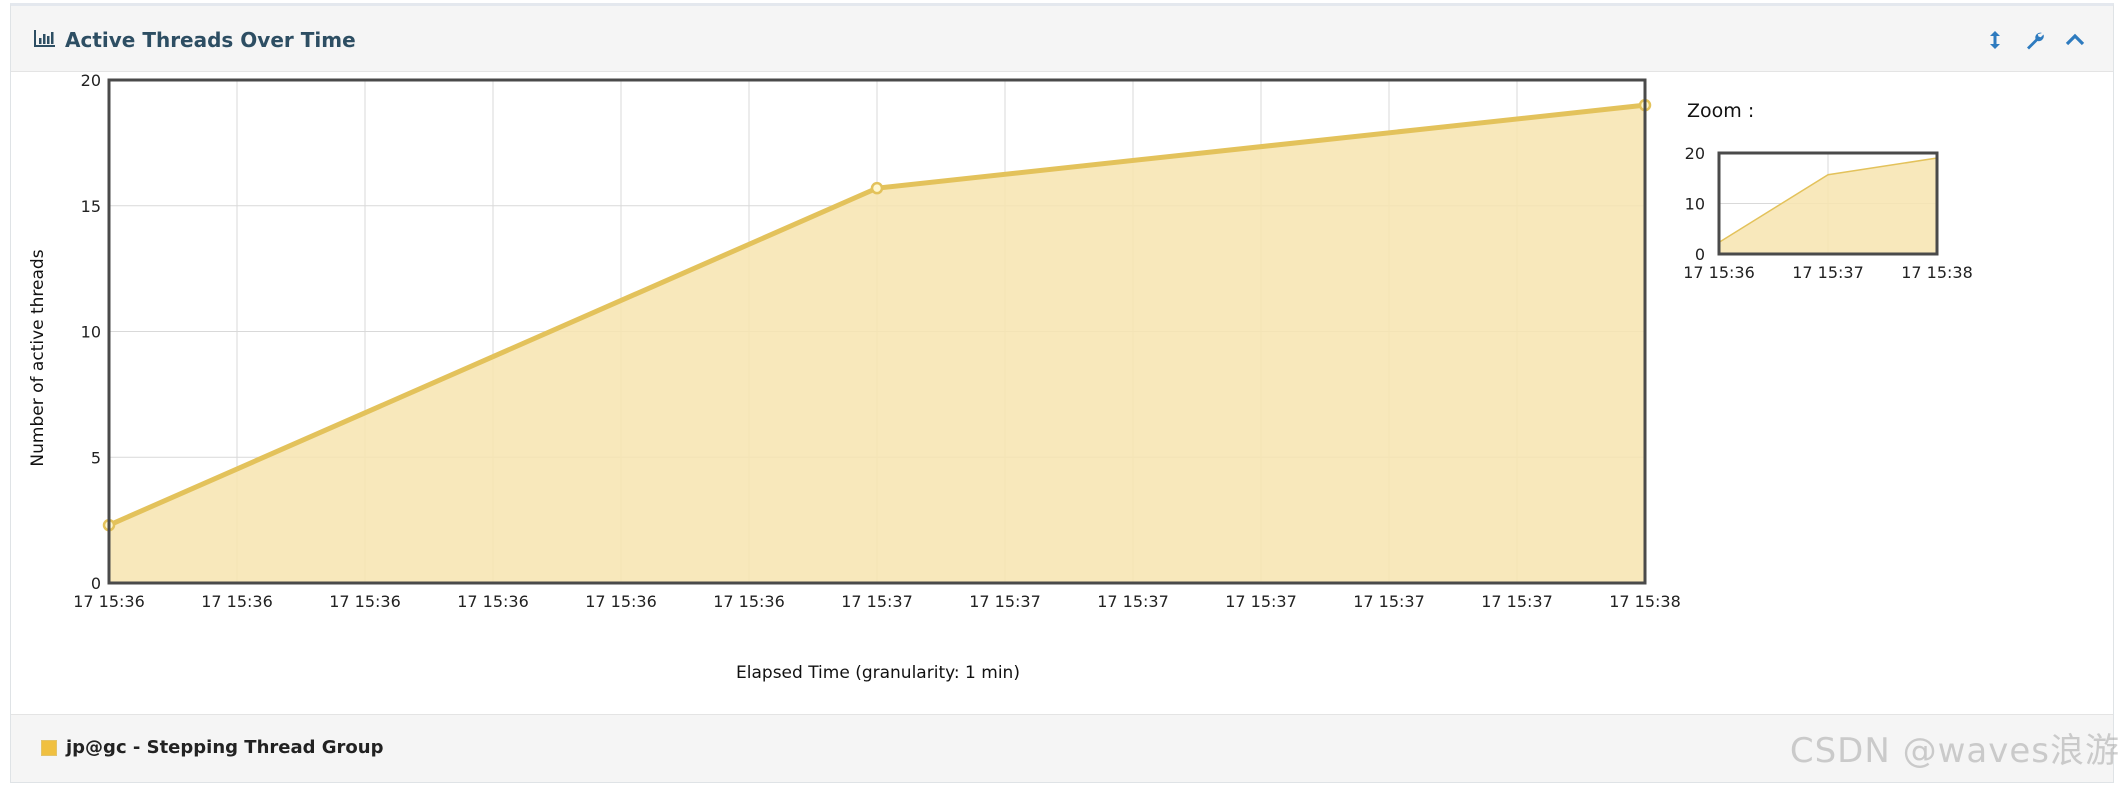  I want to click on overview-y-tick-label: 0, so click(1700, 254).